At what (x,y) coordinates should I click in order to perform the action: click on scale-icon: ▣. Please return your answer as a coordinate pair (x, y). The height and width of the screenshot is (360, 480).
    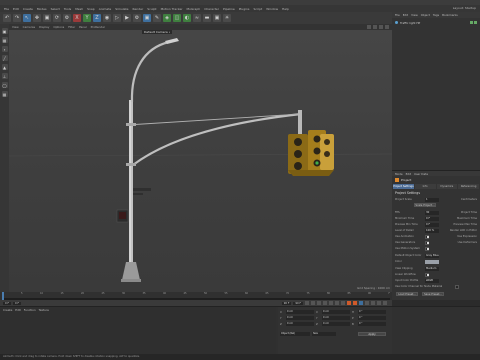
    Looking at the image, I should click on (47, 18).